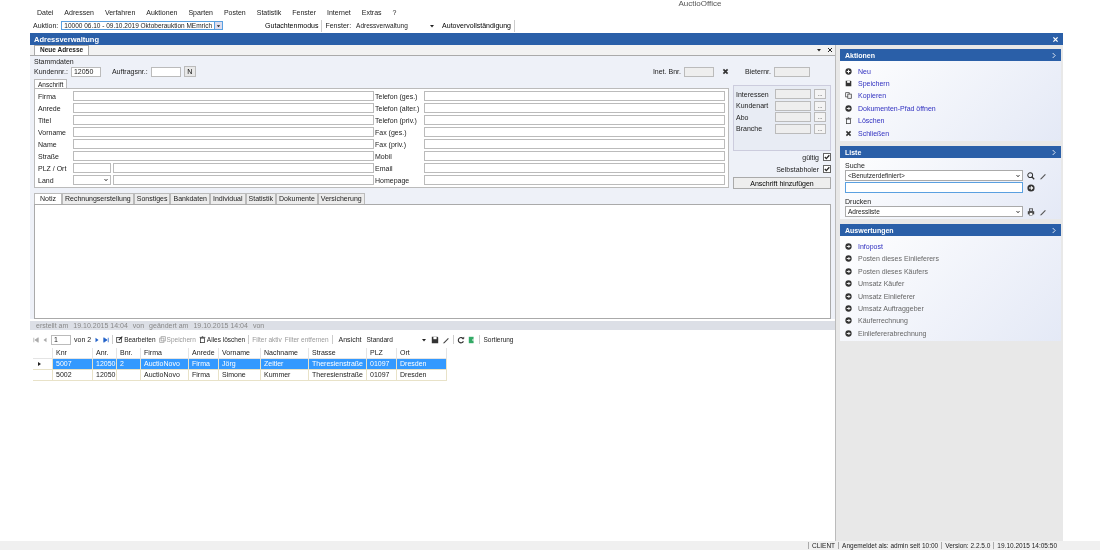  I want to click on save-icon, so click(435, 339).